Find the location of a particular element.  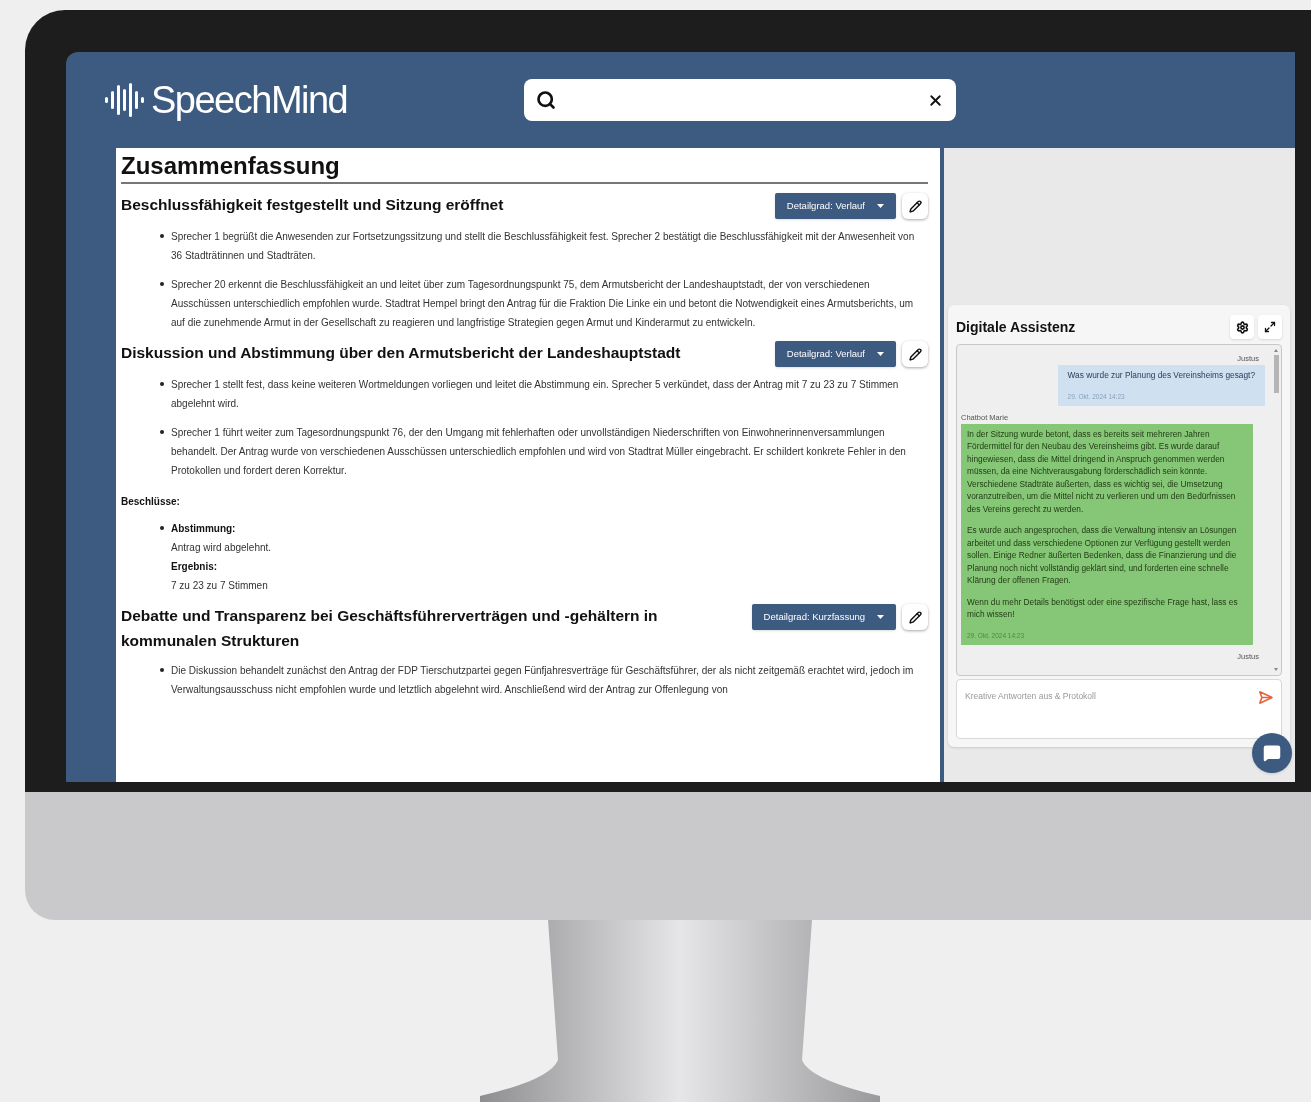

logo-icon is located at coordinates (125, 100).